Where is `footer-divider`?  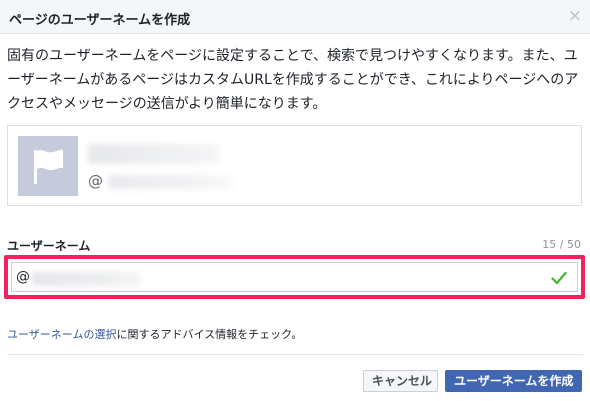
footer-divider is located at coordinates (295, 354).